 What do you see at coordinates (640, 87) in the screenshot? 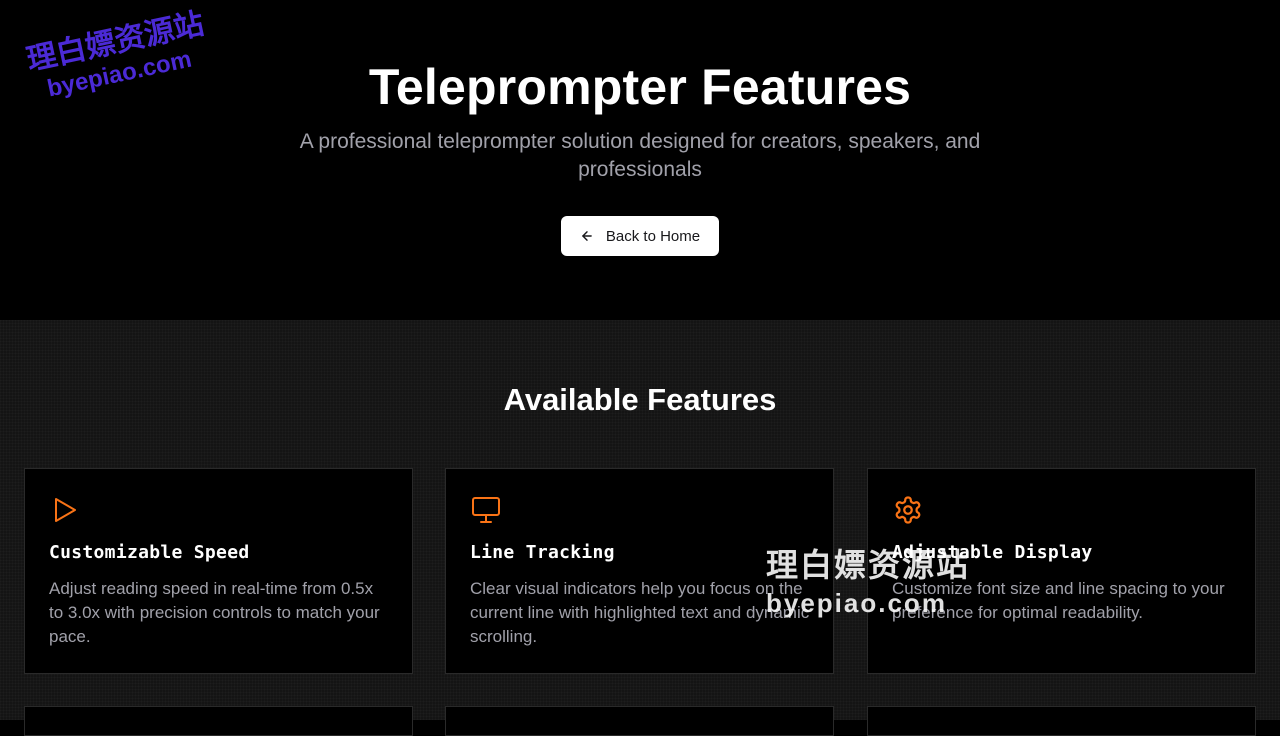
I see `page-title: Teleprompter Features` at bounding box center [640, 87].